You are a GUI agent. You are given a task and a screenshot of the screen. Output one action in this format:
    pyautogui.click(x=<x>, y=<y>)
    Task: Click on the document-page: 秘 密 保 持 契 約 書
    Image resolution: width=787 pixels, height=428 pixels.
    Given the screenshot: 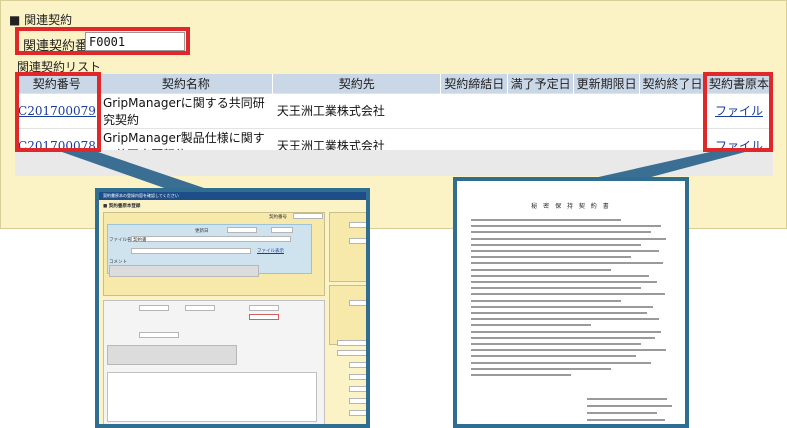 What is the action you would take?
    pyautogui.click(x=571, y=308)
    